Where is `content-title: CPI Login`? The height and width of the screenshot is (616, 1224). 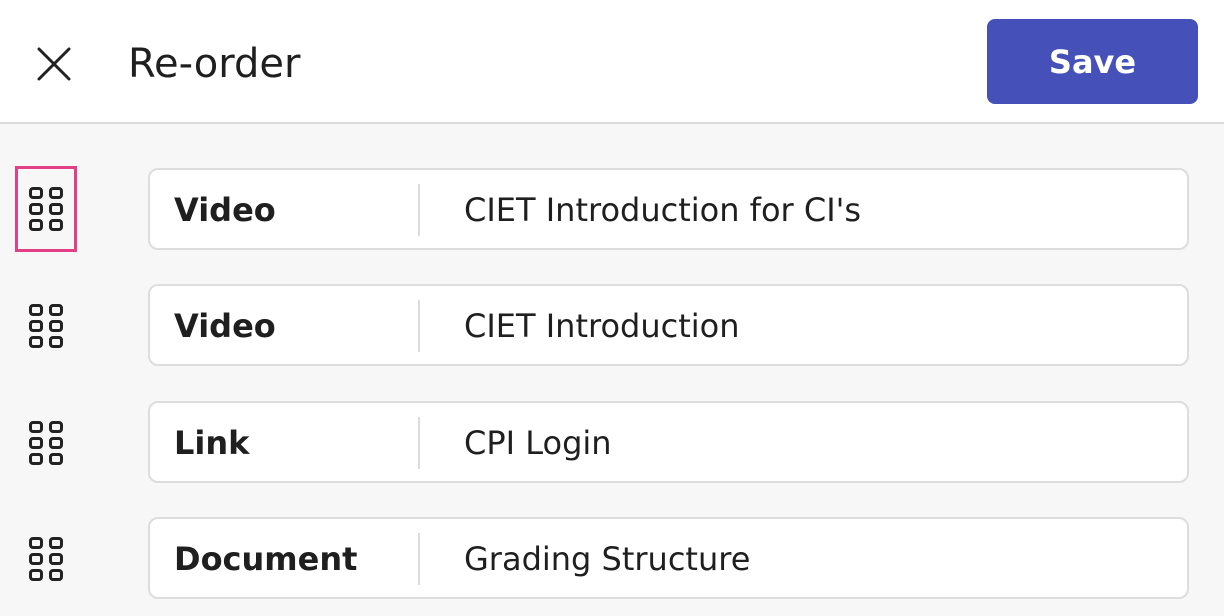
content-title: CPI Login is located at coordinates (538, 443).